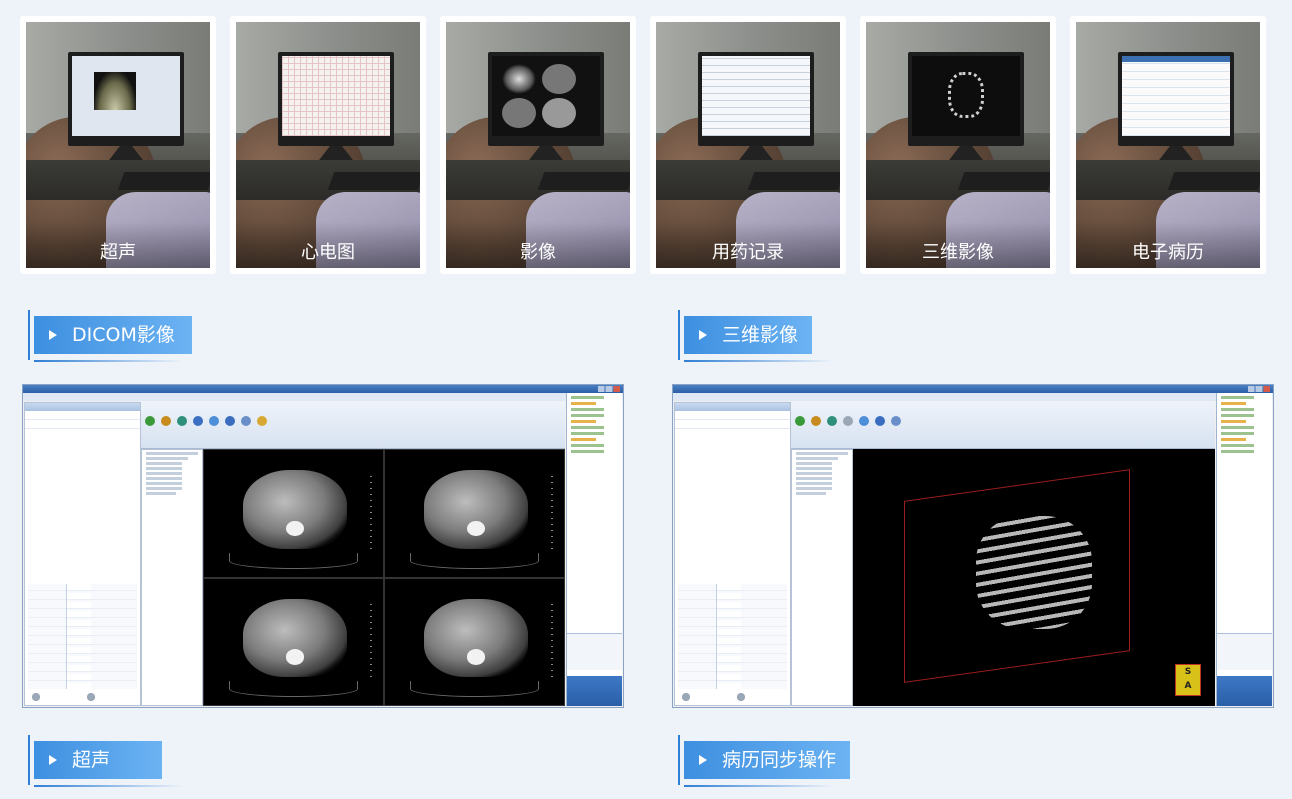 This screenshot has height=799, width=1292. I want to click on thumbnail-caption: 电子病历, so click(1168, 245).